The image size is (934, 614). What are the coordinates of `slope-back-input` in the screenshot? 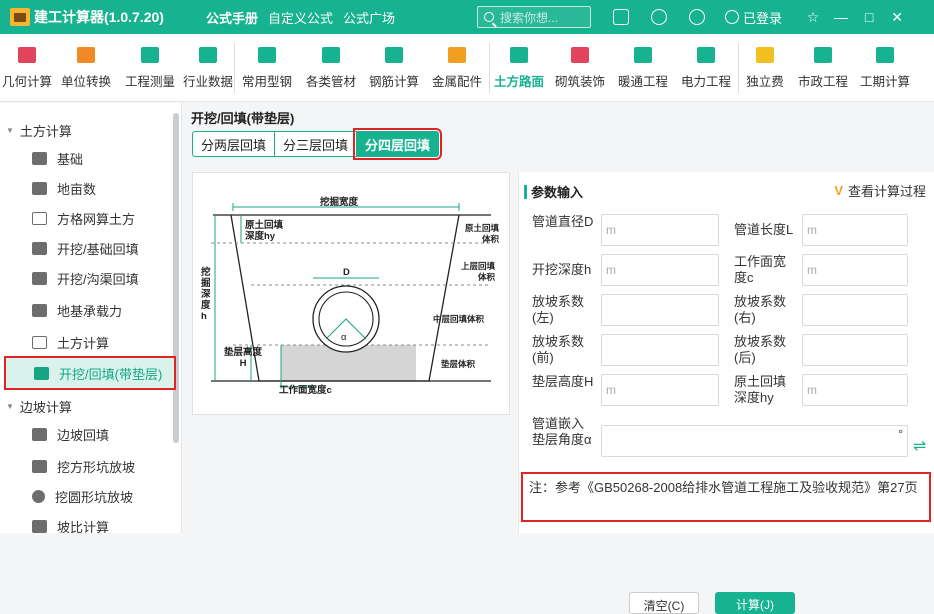 It's located at (855, 350).